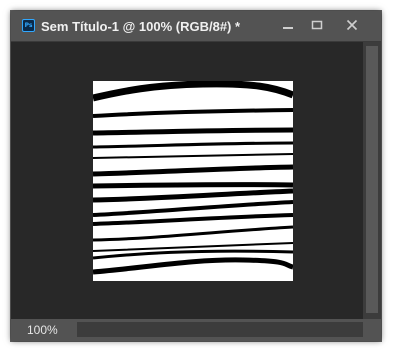 This screenshot has height=359, width=400. I want to click on restore-icon, so click(317, 25).